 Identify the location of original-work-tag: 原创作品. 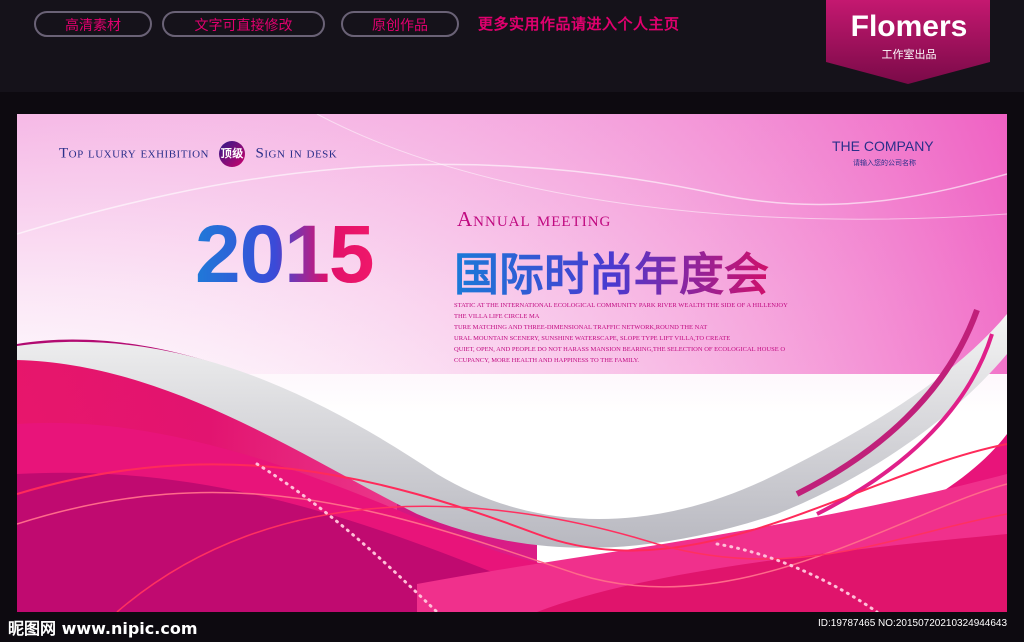
(400, 24).